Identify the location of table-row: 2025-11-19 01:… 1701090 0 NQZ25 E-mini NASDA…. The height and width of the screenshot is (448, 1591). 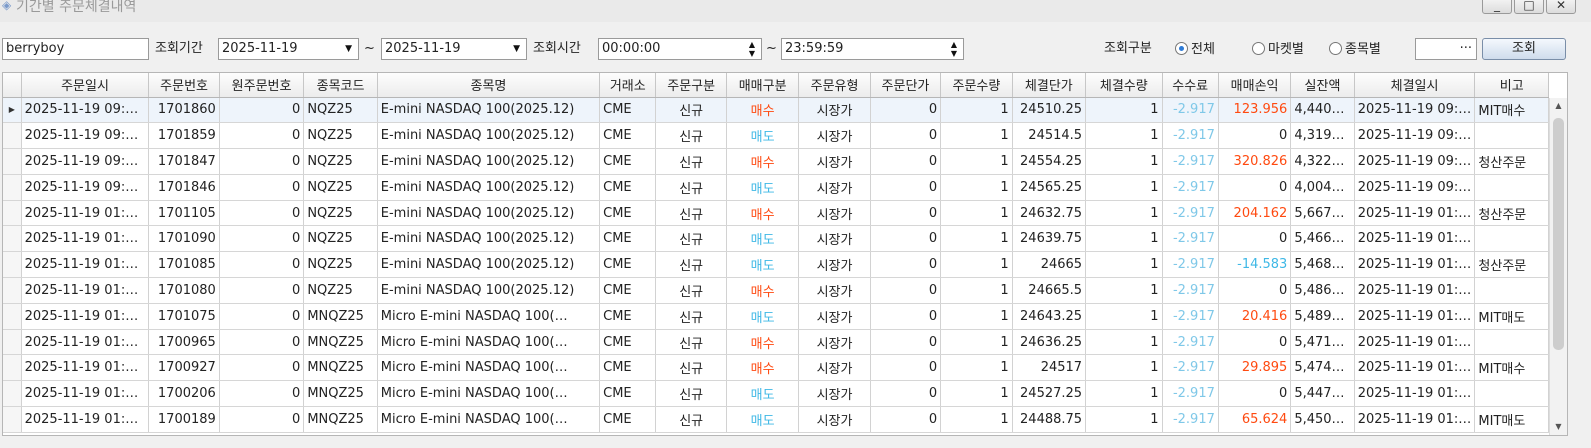
(776, 239).